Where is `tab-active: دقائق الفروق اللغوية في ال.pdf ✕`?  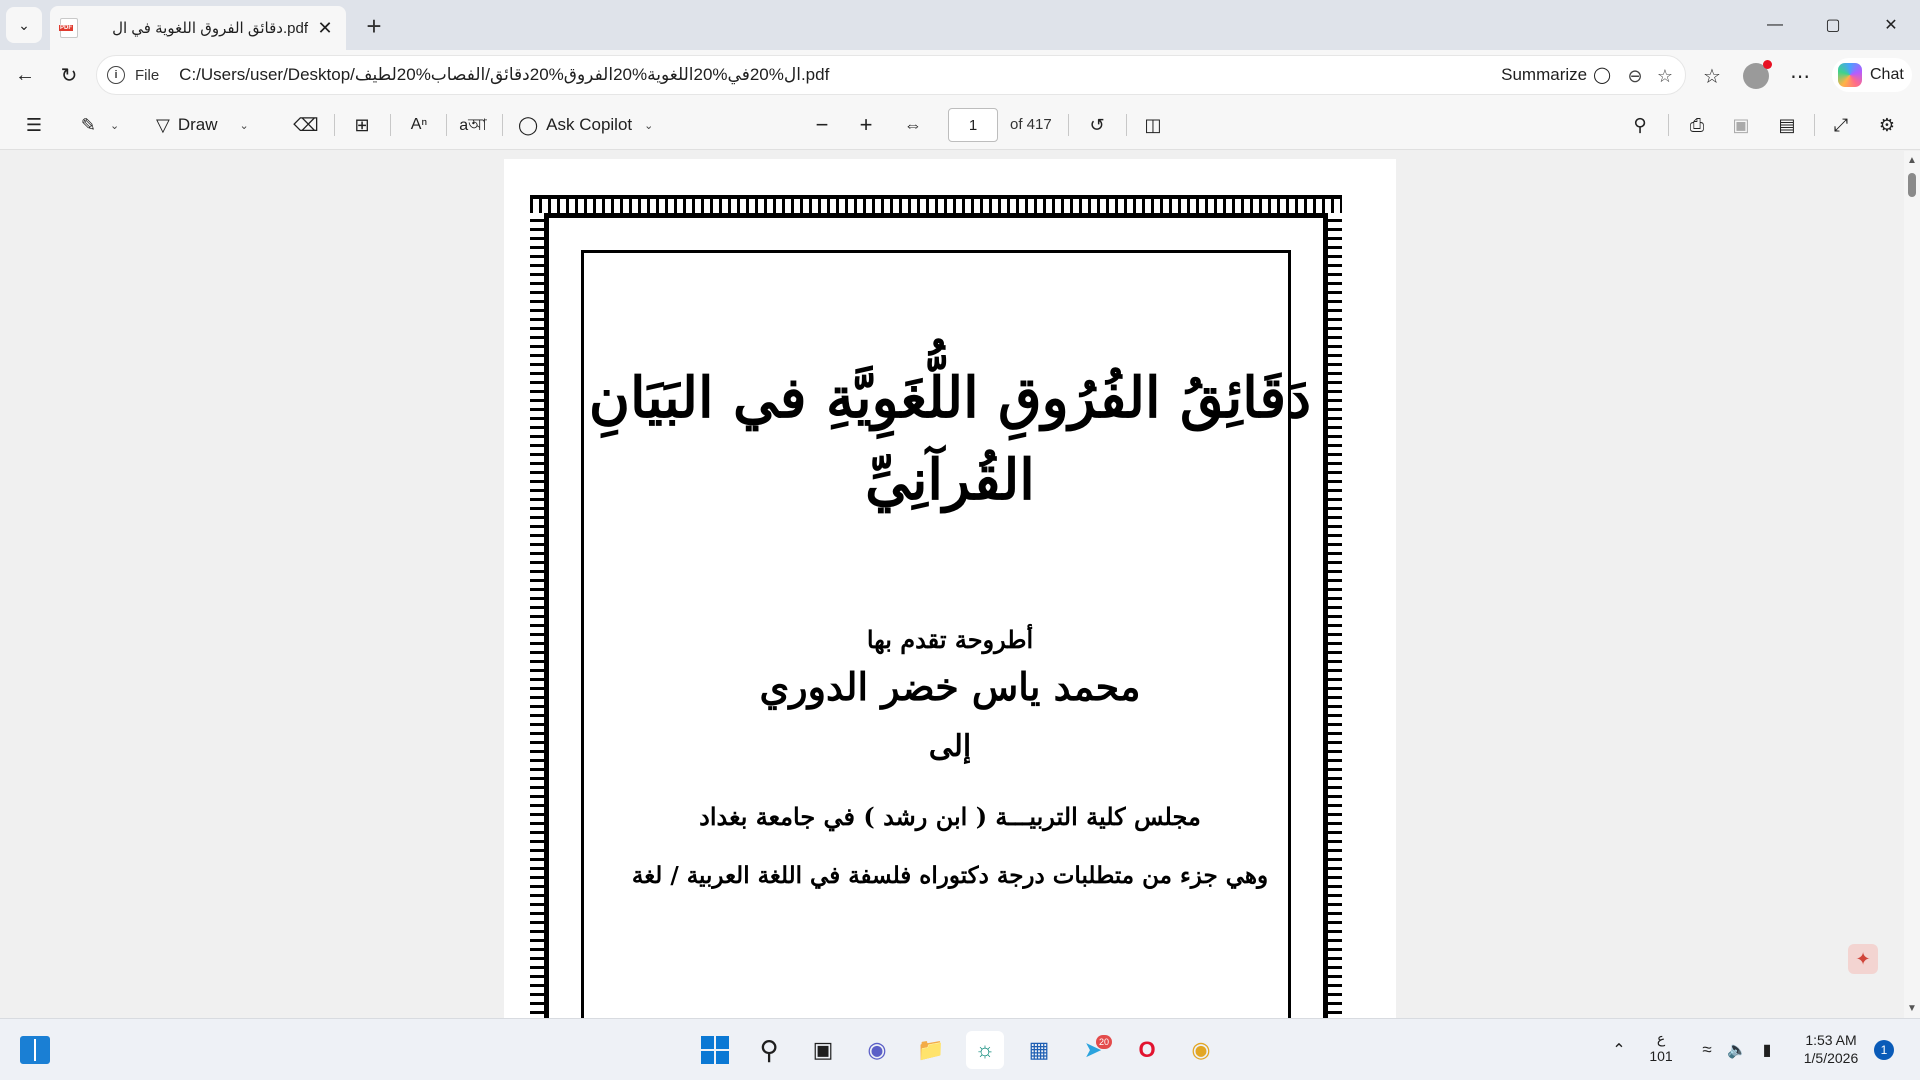
tab-active: دقائق الفروق اللغوية في ال.pdf ✕ is located at coordinates (198, 28).